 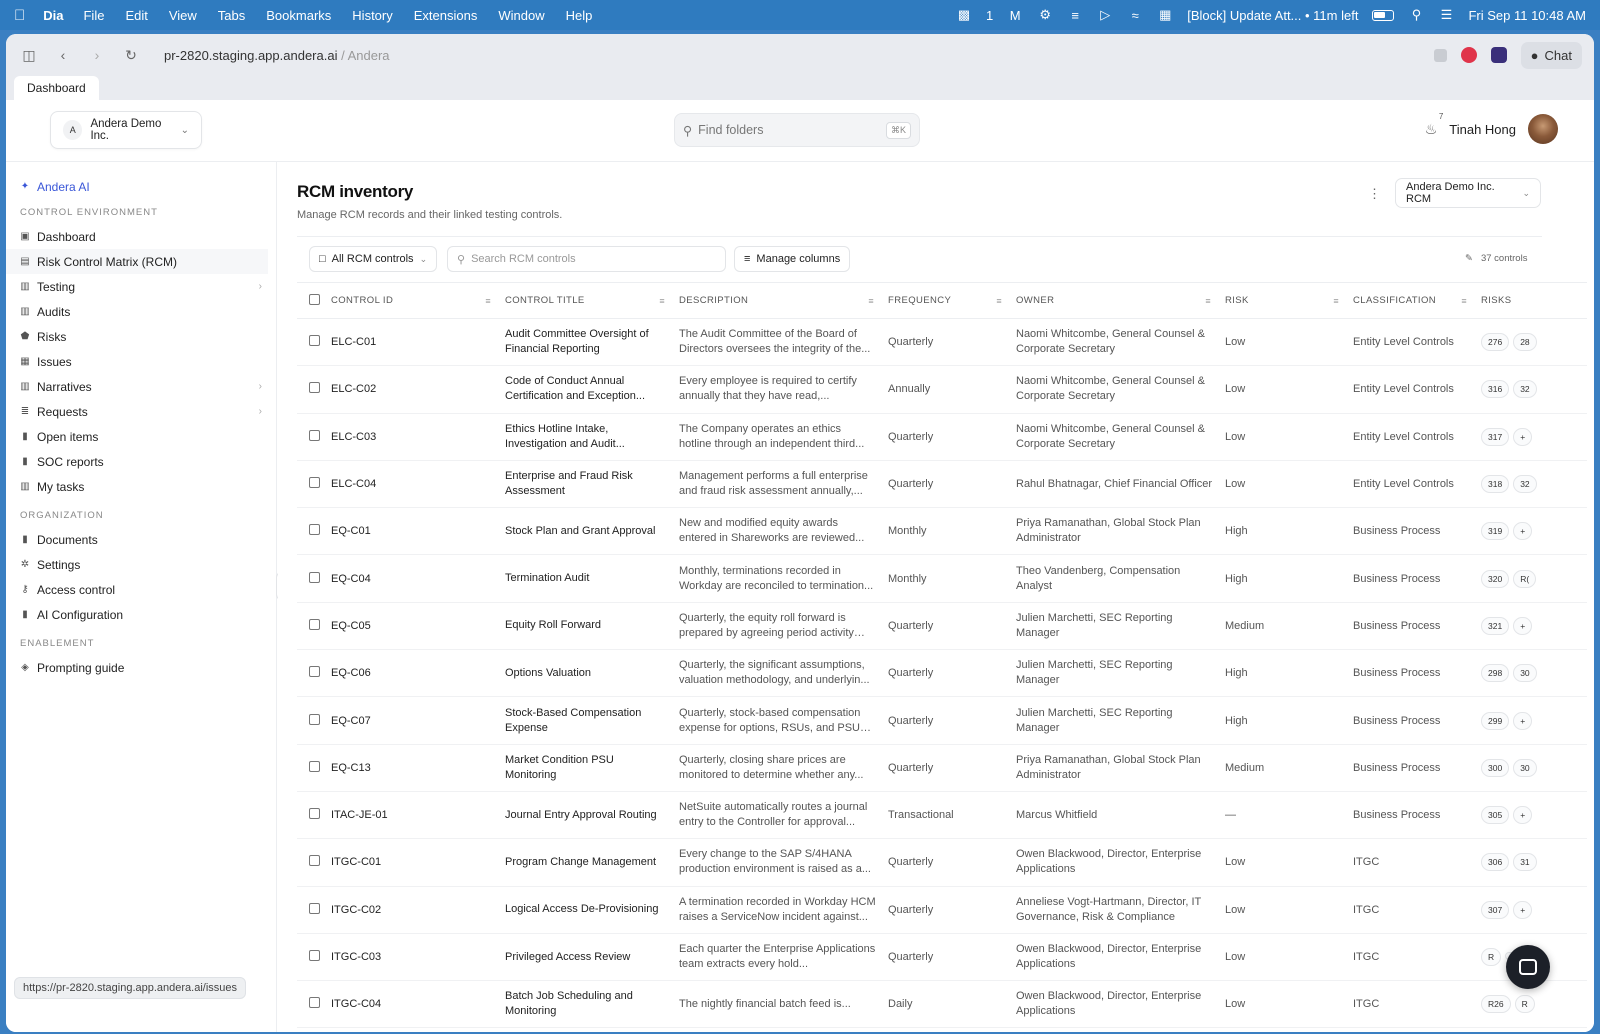 I want to click on back-icon: ‹, so click(x=63, y=55).